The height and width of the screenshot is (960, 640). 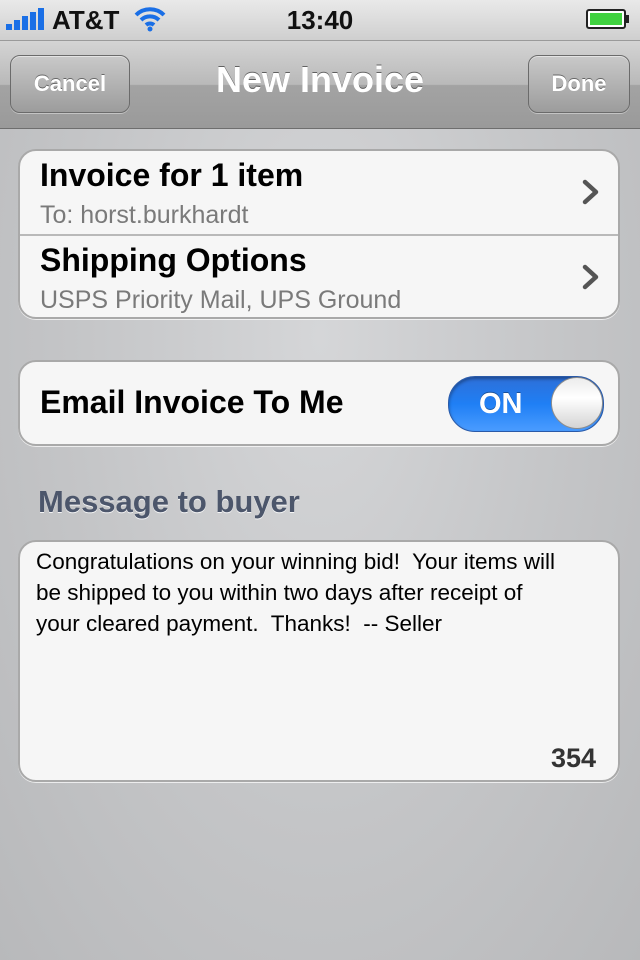 What do you see at coordinates (607, 19) in the screenshot?
I see `battery-icon` at bounding box center [607, 19].